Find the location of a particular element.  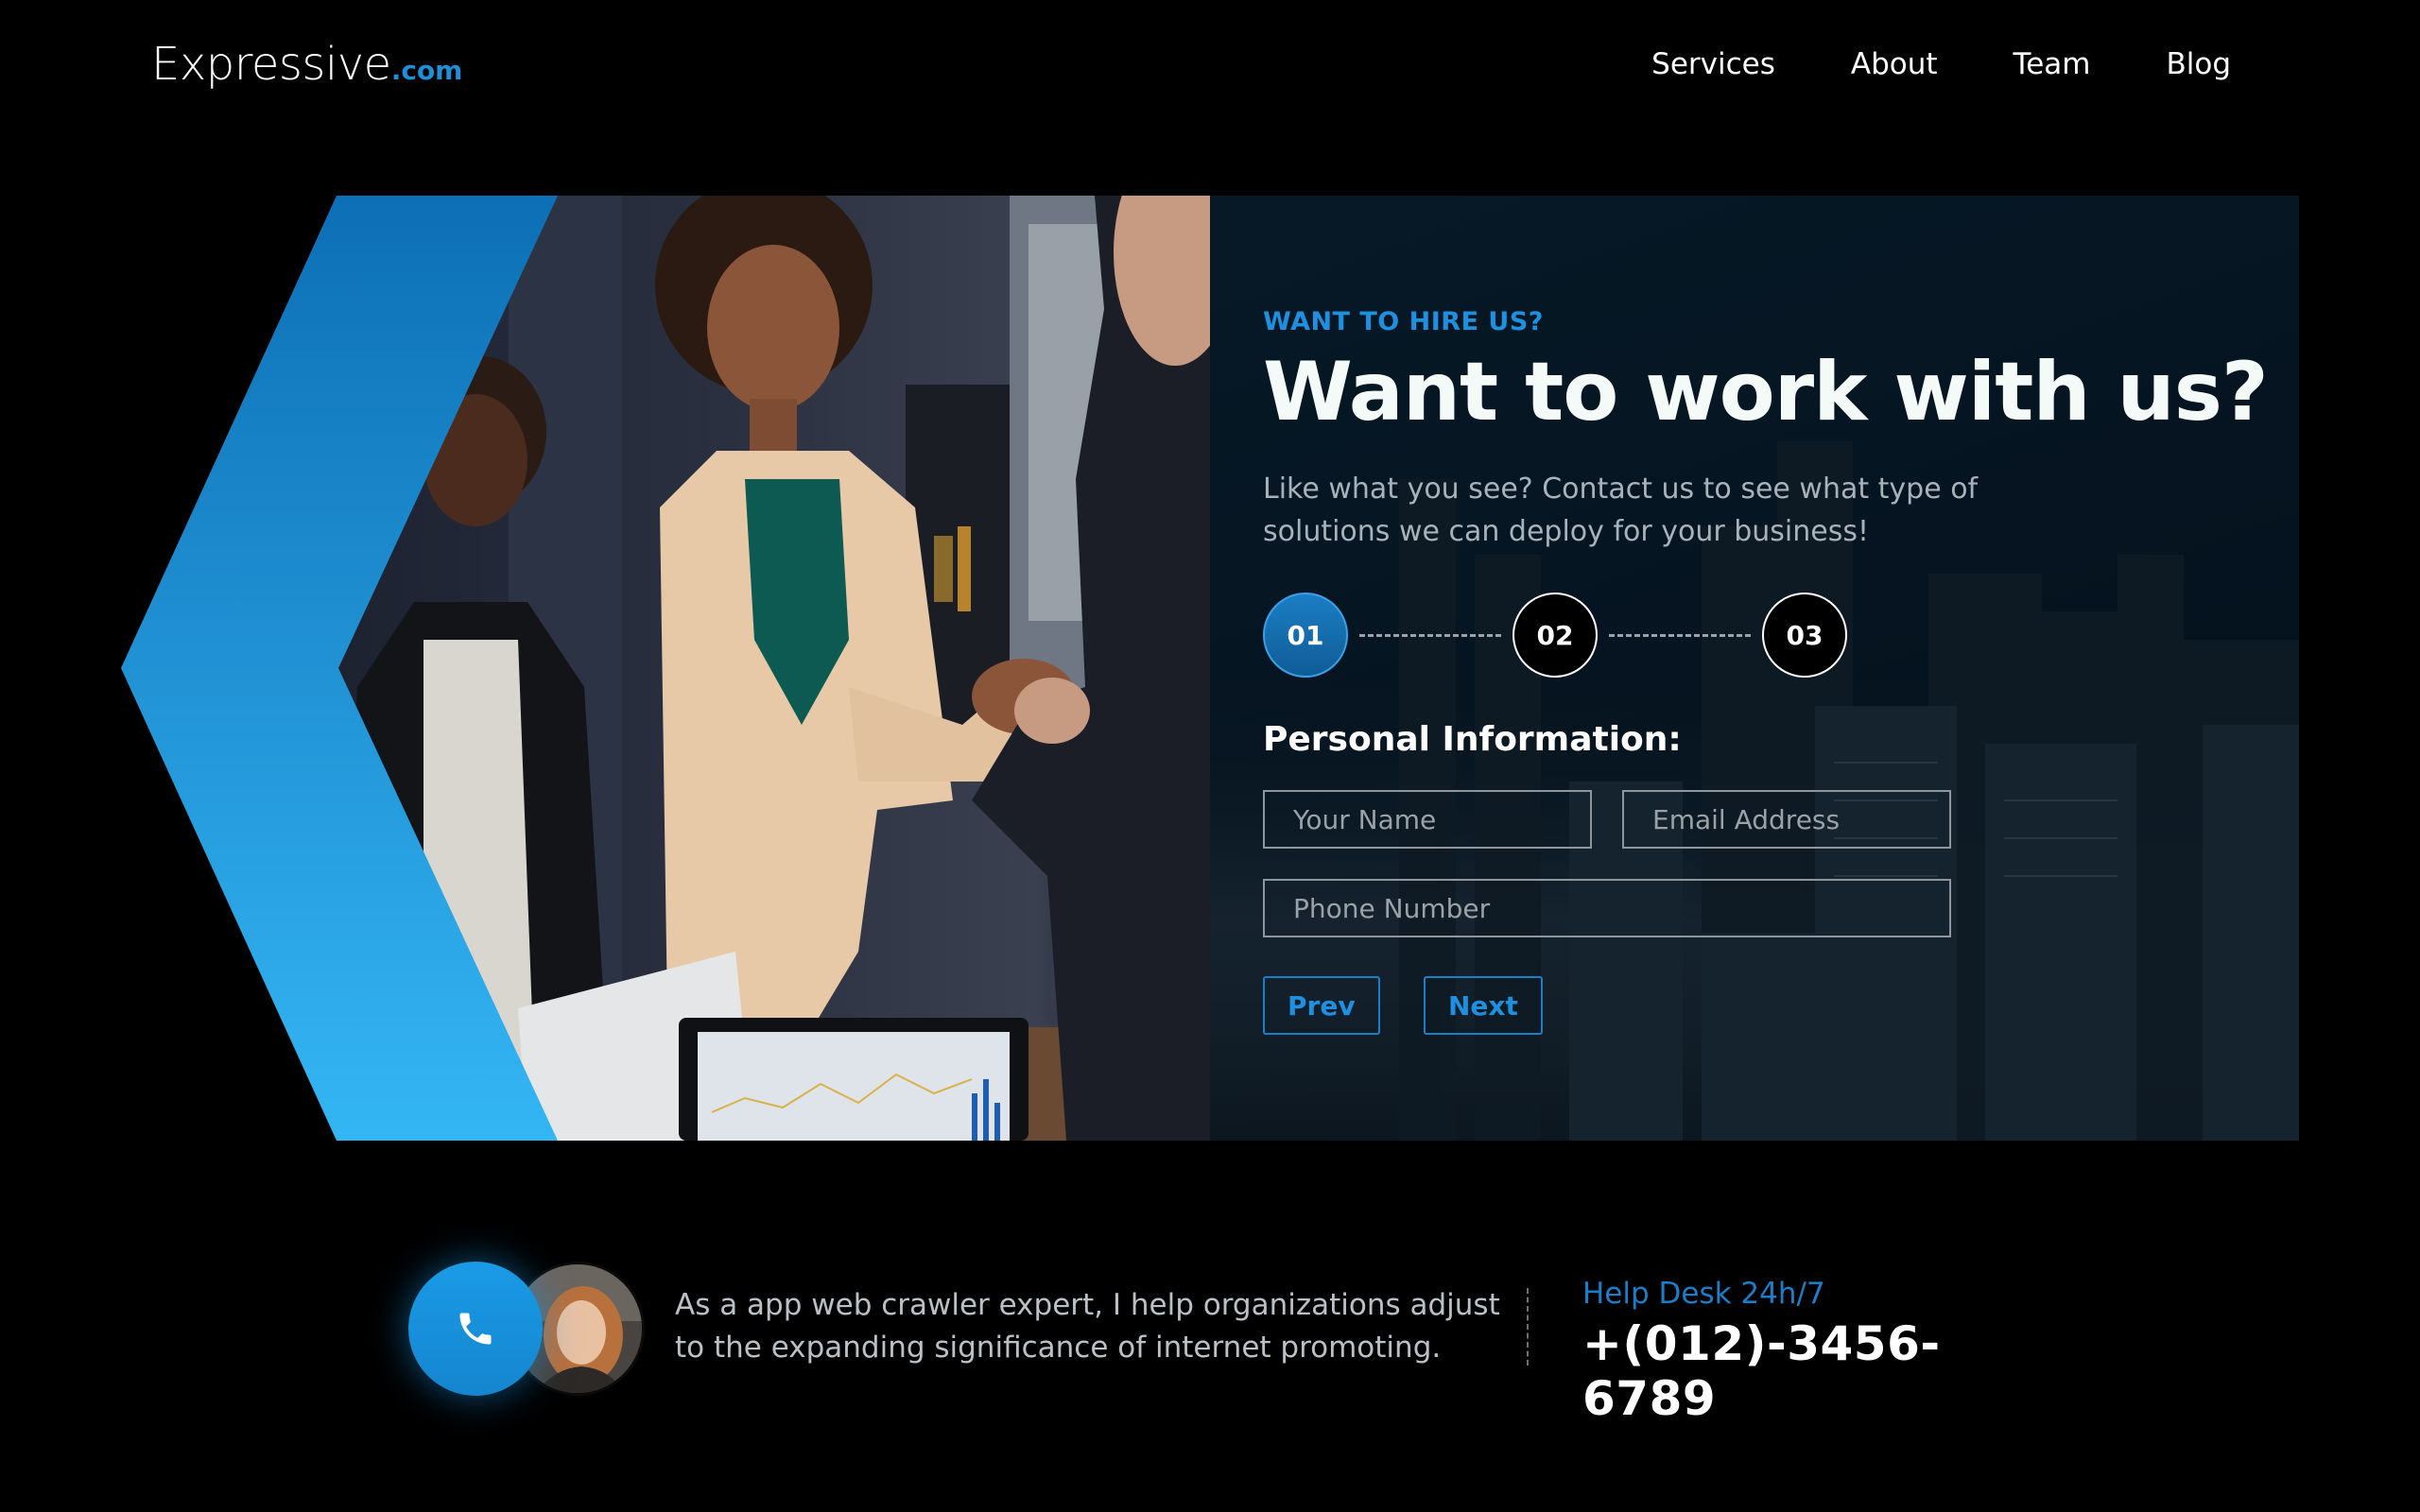

nav-services: Services is located at coordinates (1713, 64).